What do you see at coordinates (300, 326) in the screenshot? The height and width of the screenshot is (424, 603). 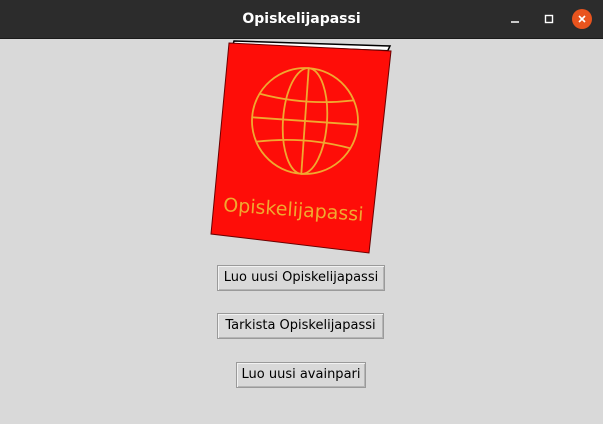 I see `check-passport-button: Tarkista Opiskelijapassi` at bounding box center [300, 326].